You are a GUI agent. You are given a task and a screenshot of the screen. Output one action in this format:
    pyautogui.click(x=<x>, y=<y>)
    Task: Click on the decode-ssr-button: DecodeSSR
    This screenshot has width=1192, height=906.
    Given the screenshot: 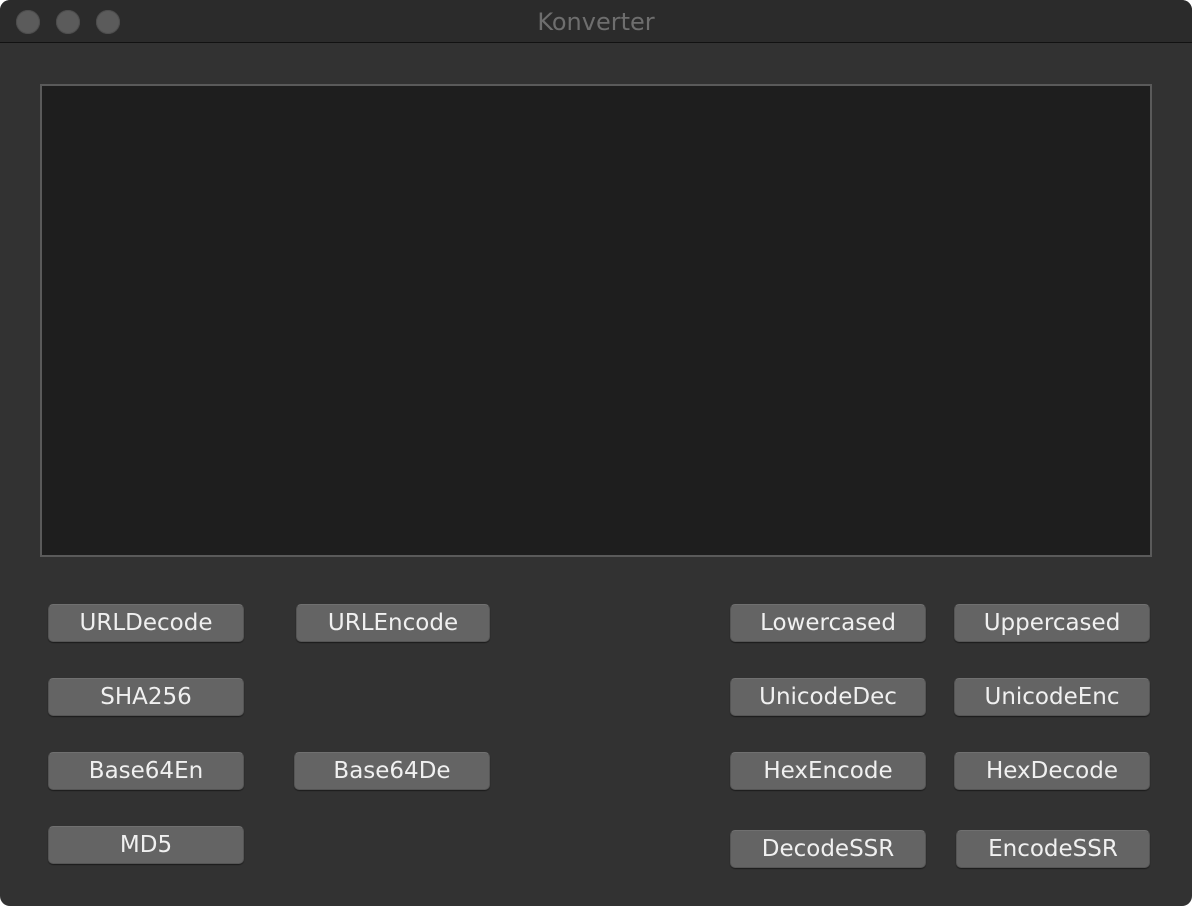 What is the action you would take?
    pyautogui.click(x=828, y=849)
    